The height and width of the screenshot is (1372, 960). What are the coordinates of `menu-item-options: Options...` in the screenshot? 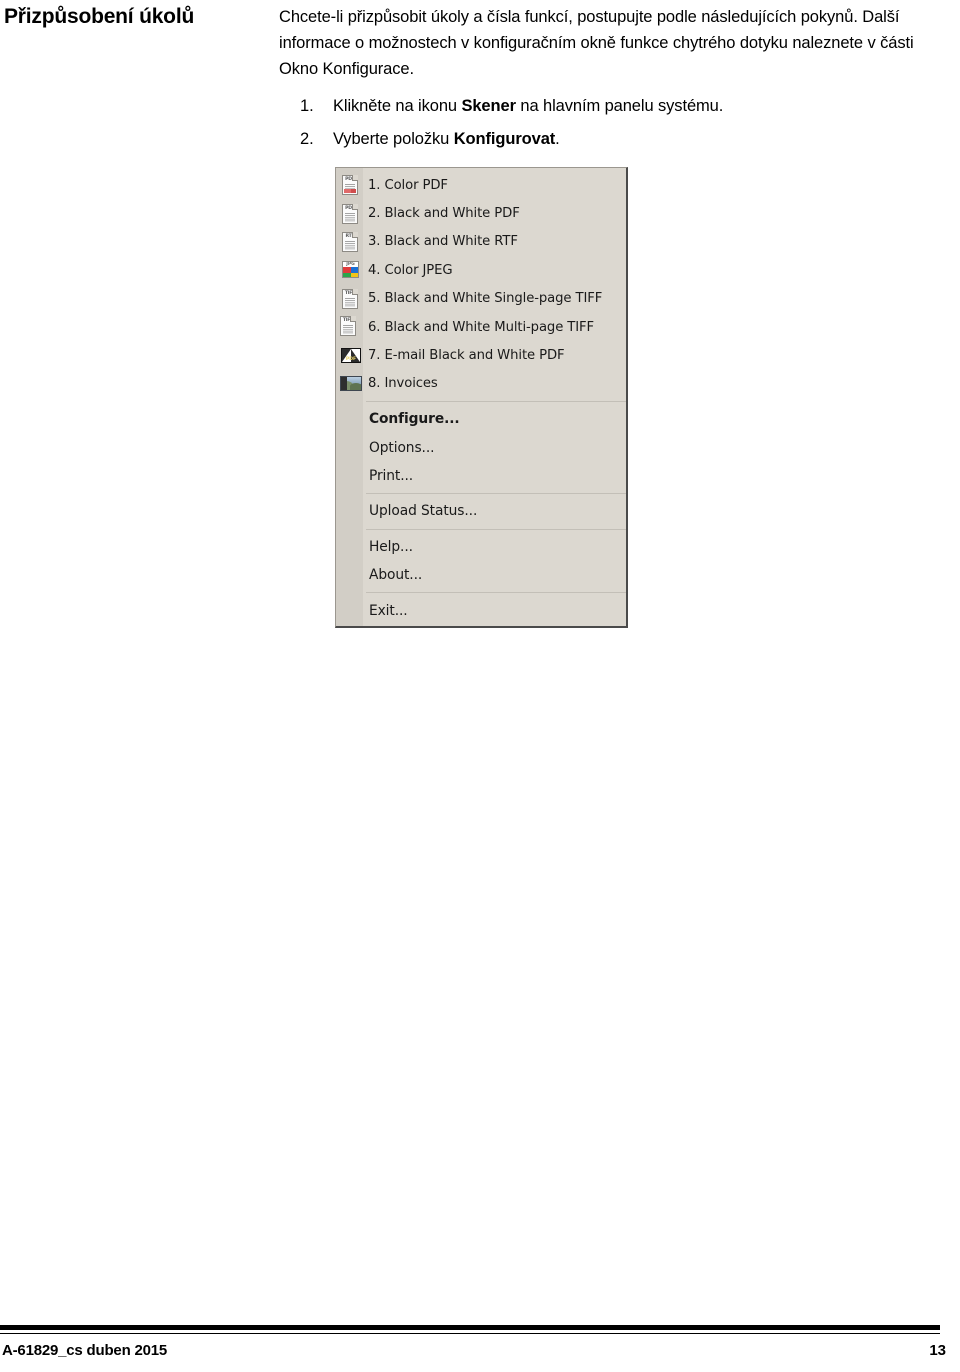 It's located at (481, 448).